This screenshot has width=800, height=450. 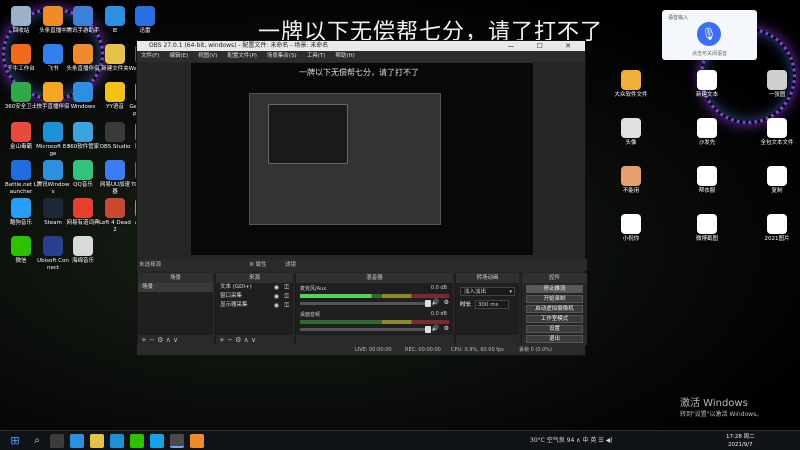 I want to click on menu-item: 文件(F), so click(x=150, y=56).